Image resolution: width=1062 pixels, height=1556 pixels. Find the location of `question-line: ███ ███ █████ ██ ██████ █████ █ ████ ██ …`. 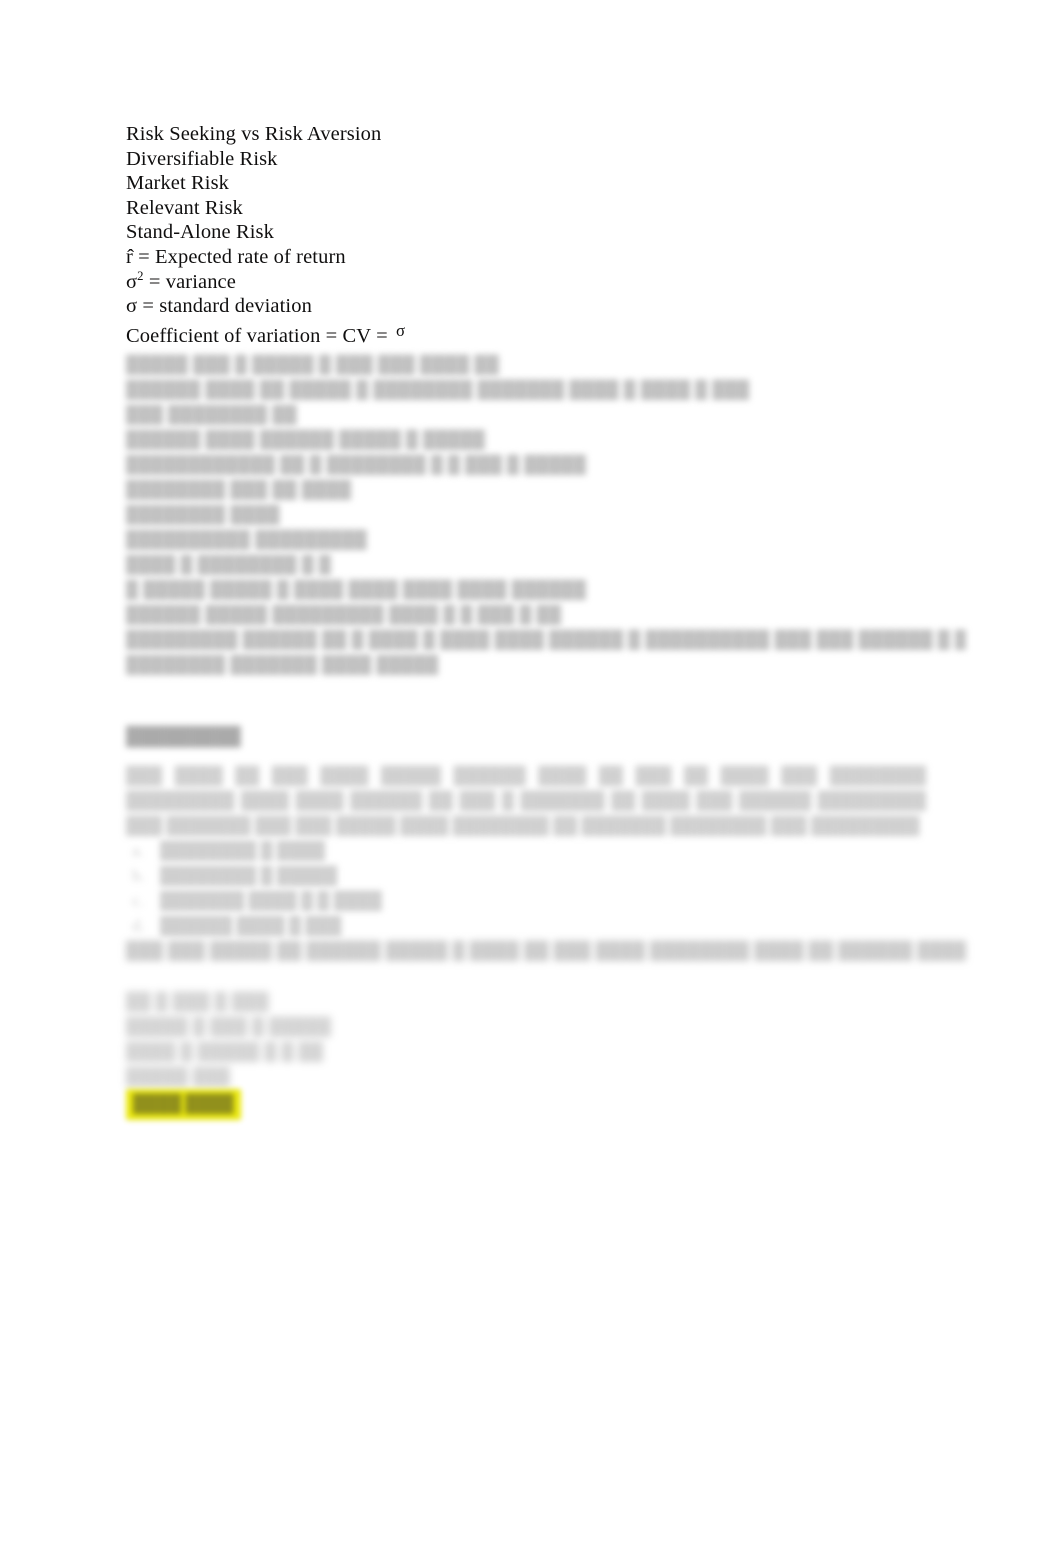

question-line: ███ ███ █████ ██ ██████ █████ █ ████ ██ … is located at coordinates (546, 951).